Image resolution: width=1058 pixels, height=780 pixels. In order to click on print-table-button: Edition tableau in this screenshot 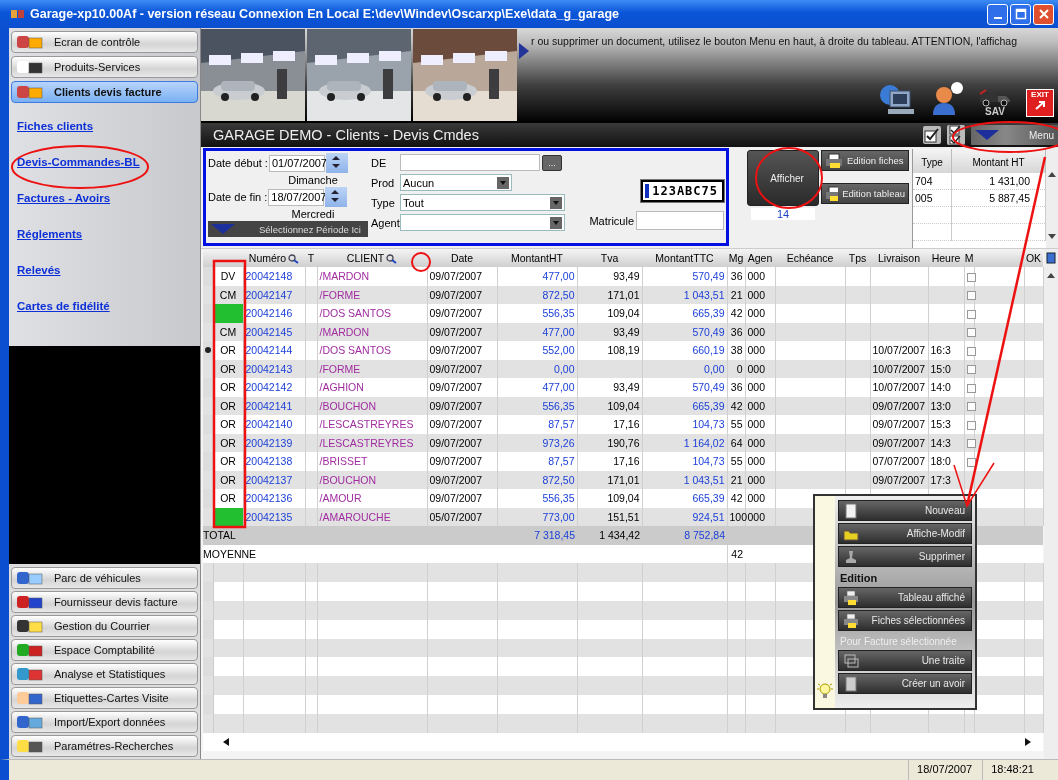, I will do `click(865, 193)`.